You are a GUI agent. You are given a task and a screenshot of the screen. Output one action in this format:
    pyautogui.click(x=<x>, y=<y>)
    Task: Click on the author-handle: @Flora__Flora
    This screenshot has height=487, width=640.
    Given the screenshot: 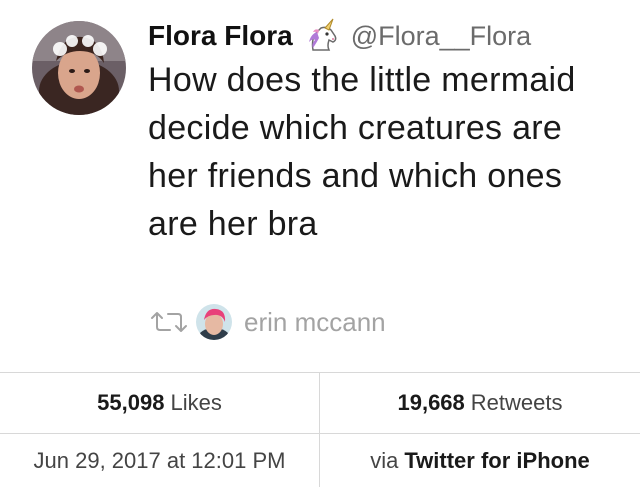 What is the action you would take?
    pyautogui.click(x=441, y=36)
    